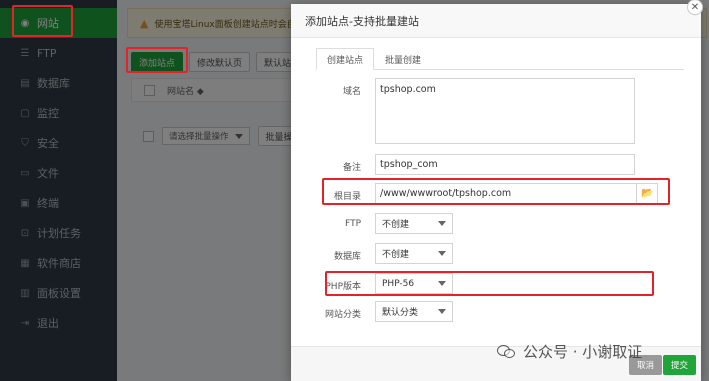 The width and height of the screenshot is (709, 381). What do you see at coordinates (505, 164) in the screenshot?
I see `remark-input: tpshop_com` at bounding box center [505, 164].